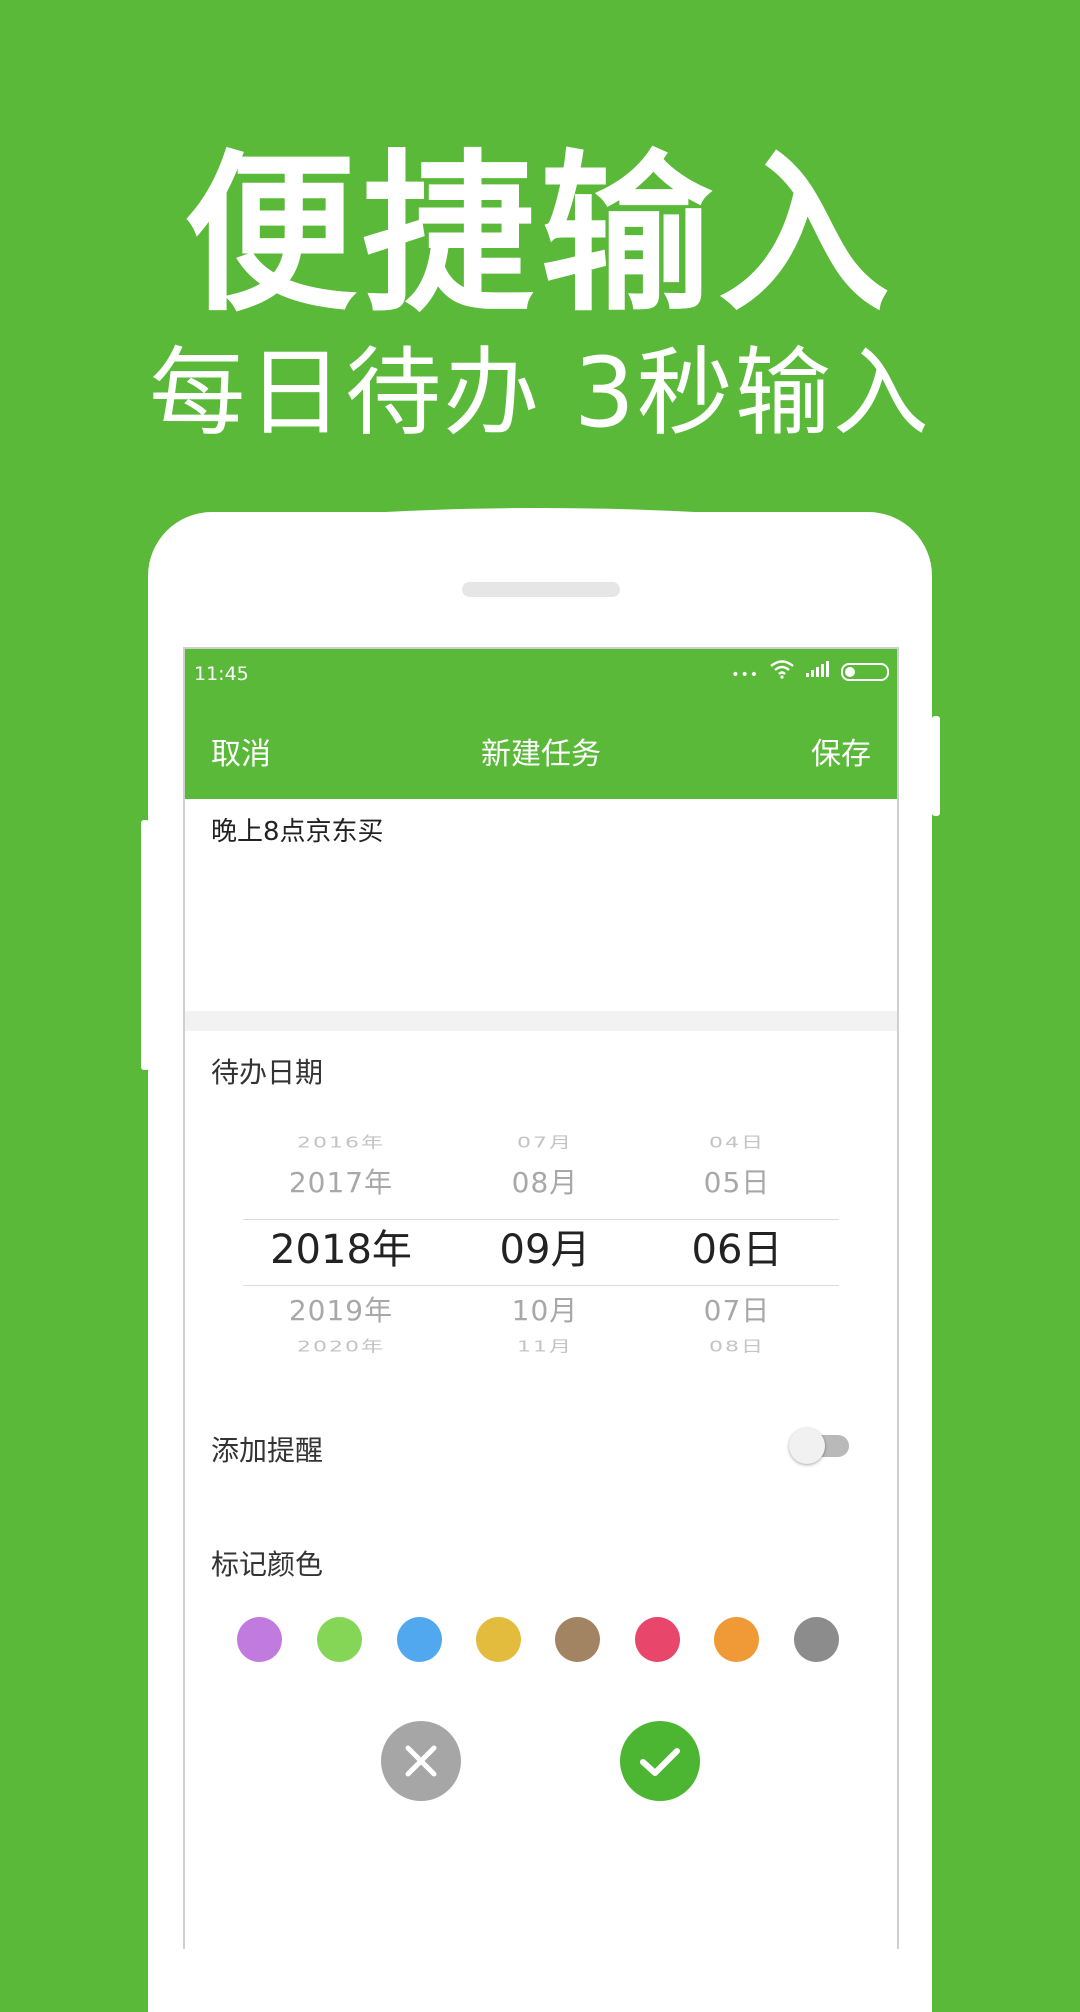 Image resolution: width=1080 pixels, height=2012 pixels. Describe the element at coordinates (545, 1345) in the screenshot. I see `month-option: 11月` at that location.